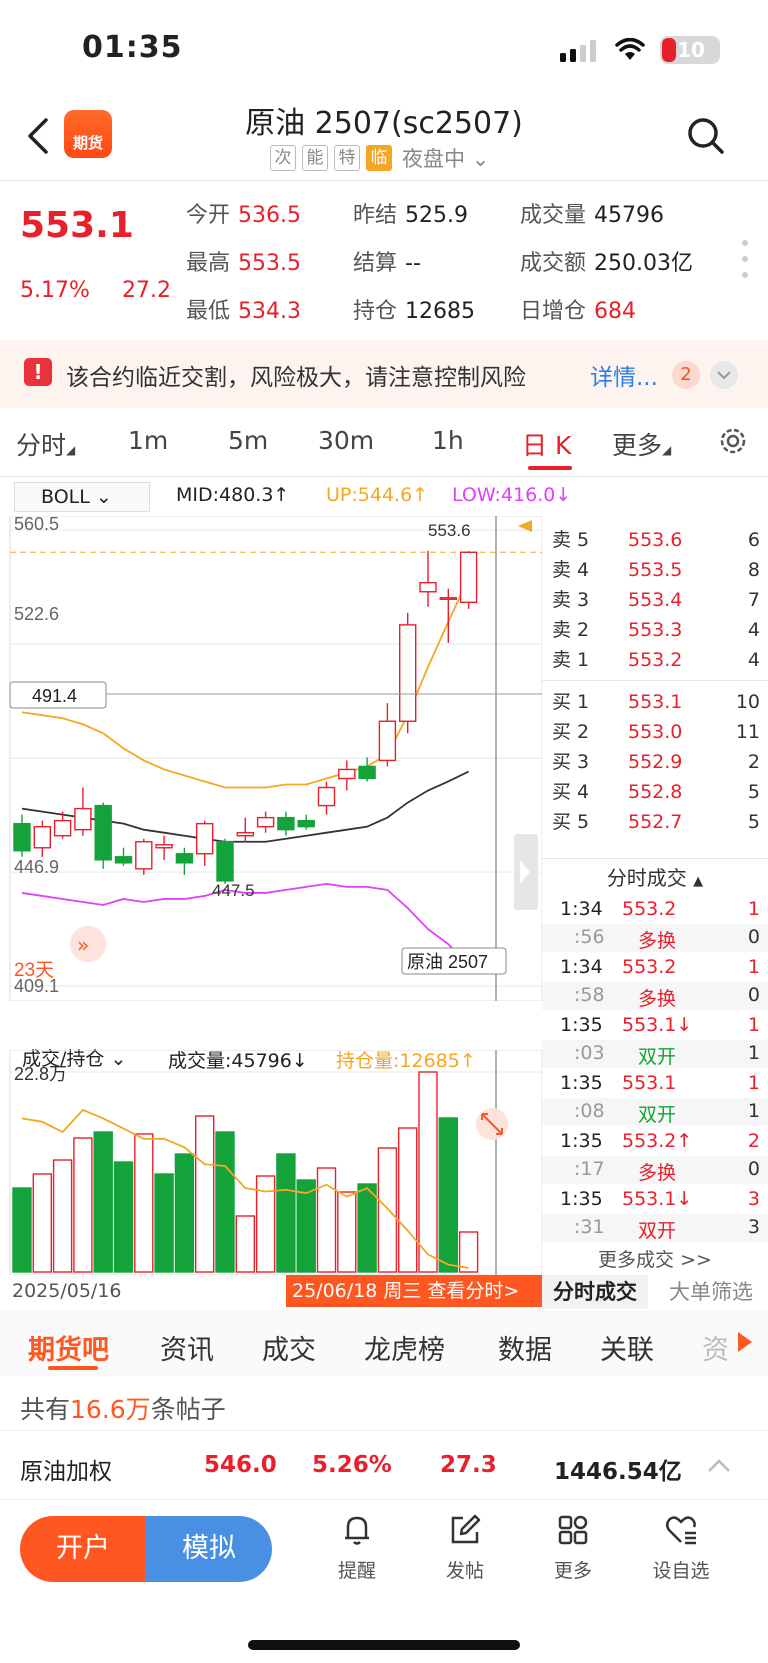  Describe the element at coordinates (655, 877) in the screenshot. I see `trades-title: 分时成交 ▲` at that location.